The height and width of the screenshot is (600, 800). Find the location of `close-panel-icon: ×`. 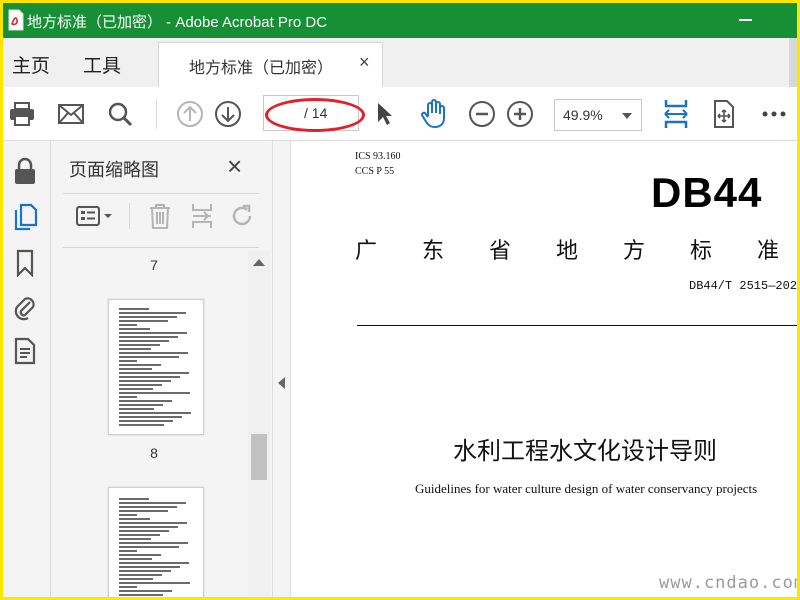

close-panel-icon: × is located at coordinates (234, 166).